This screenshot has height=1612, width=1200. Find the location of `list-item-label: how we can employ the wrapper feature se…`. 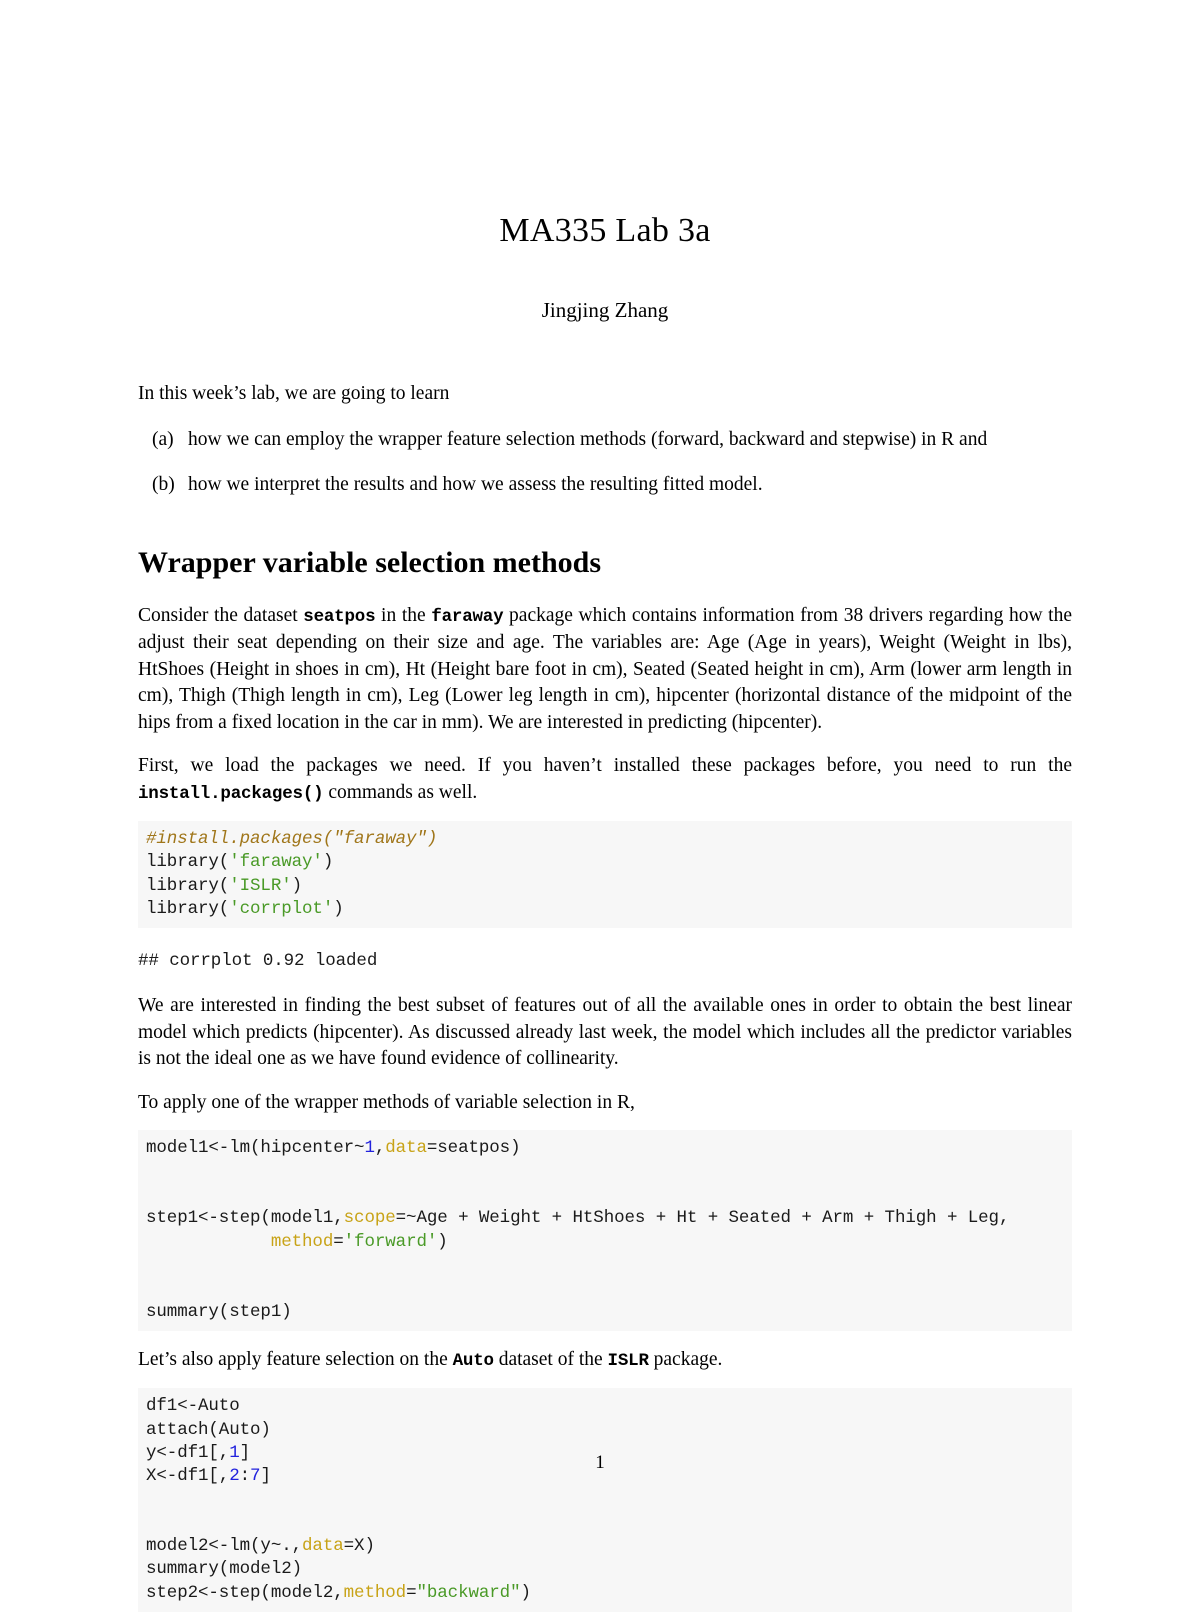

list-item-label: how we can employ the wrapper feature se… is located at coordinates (588, 439).